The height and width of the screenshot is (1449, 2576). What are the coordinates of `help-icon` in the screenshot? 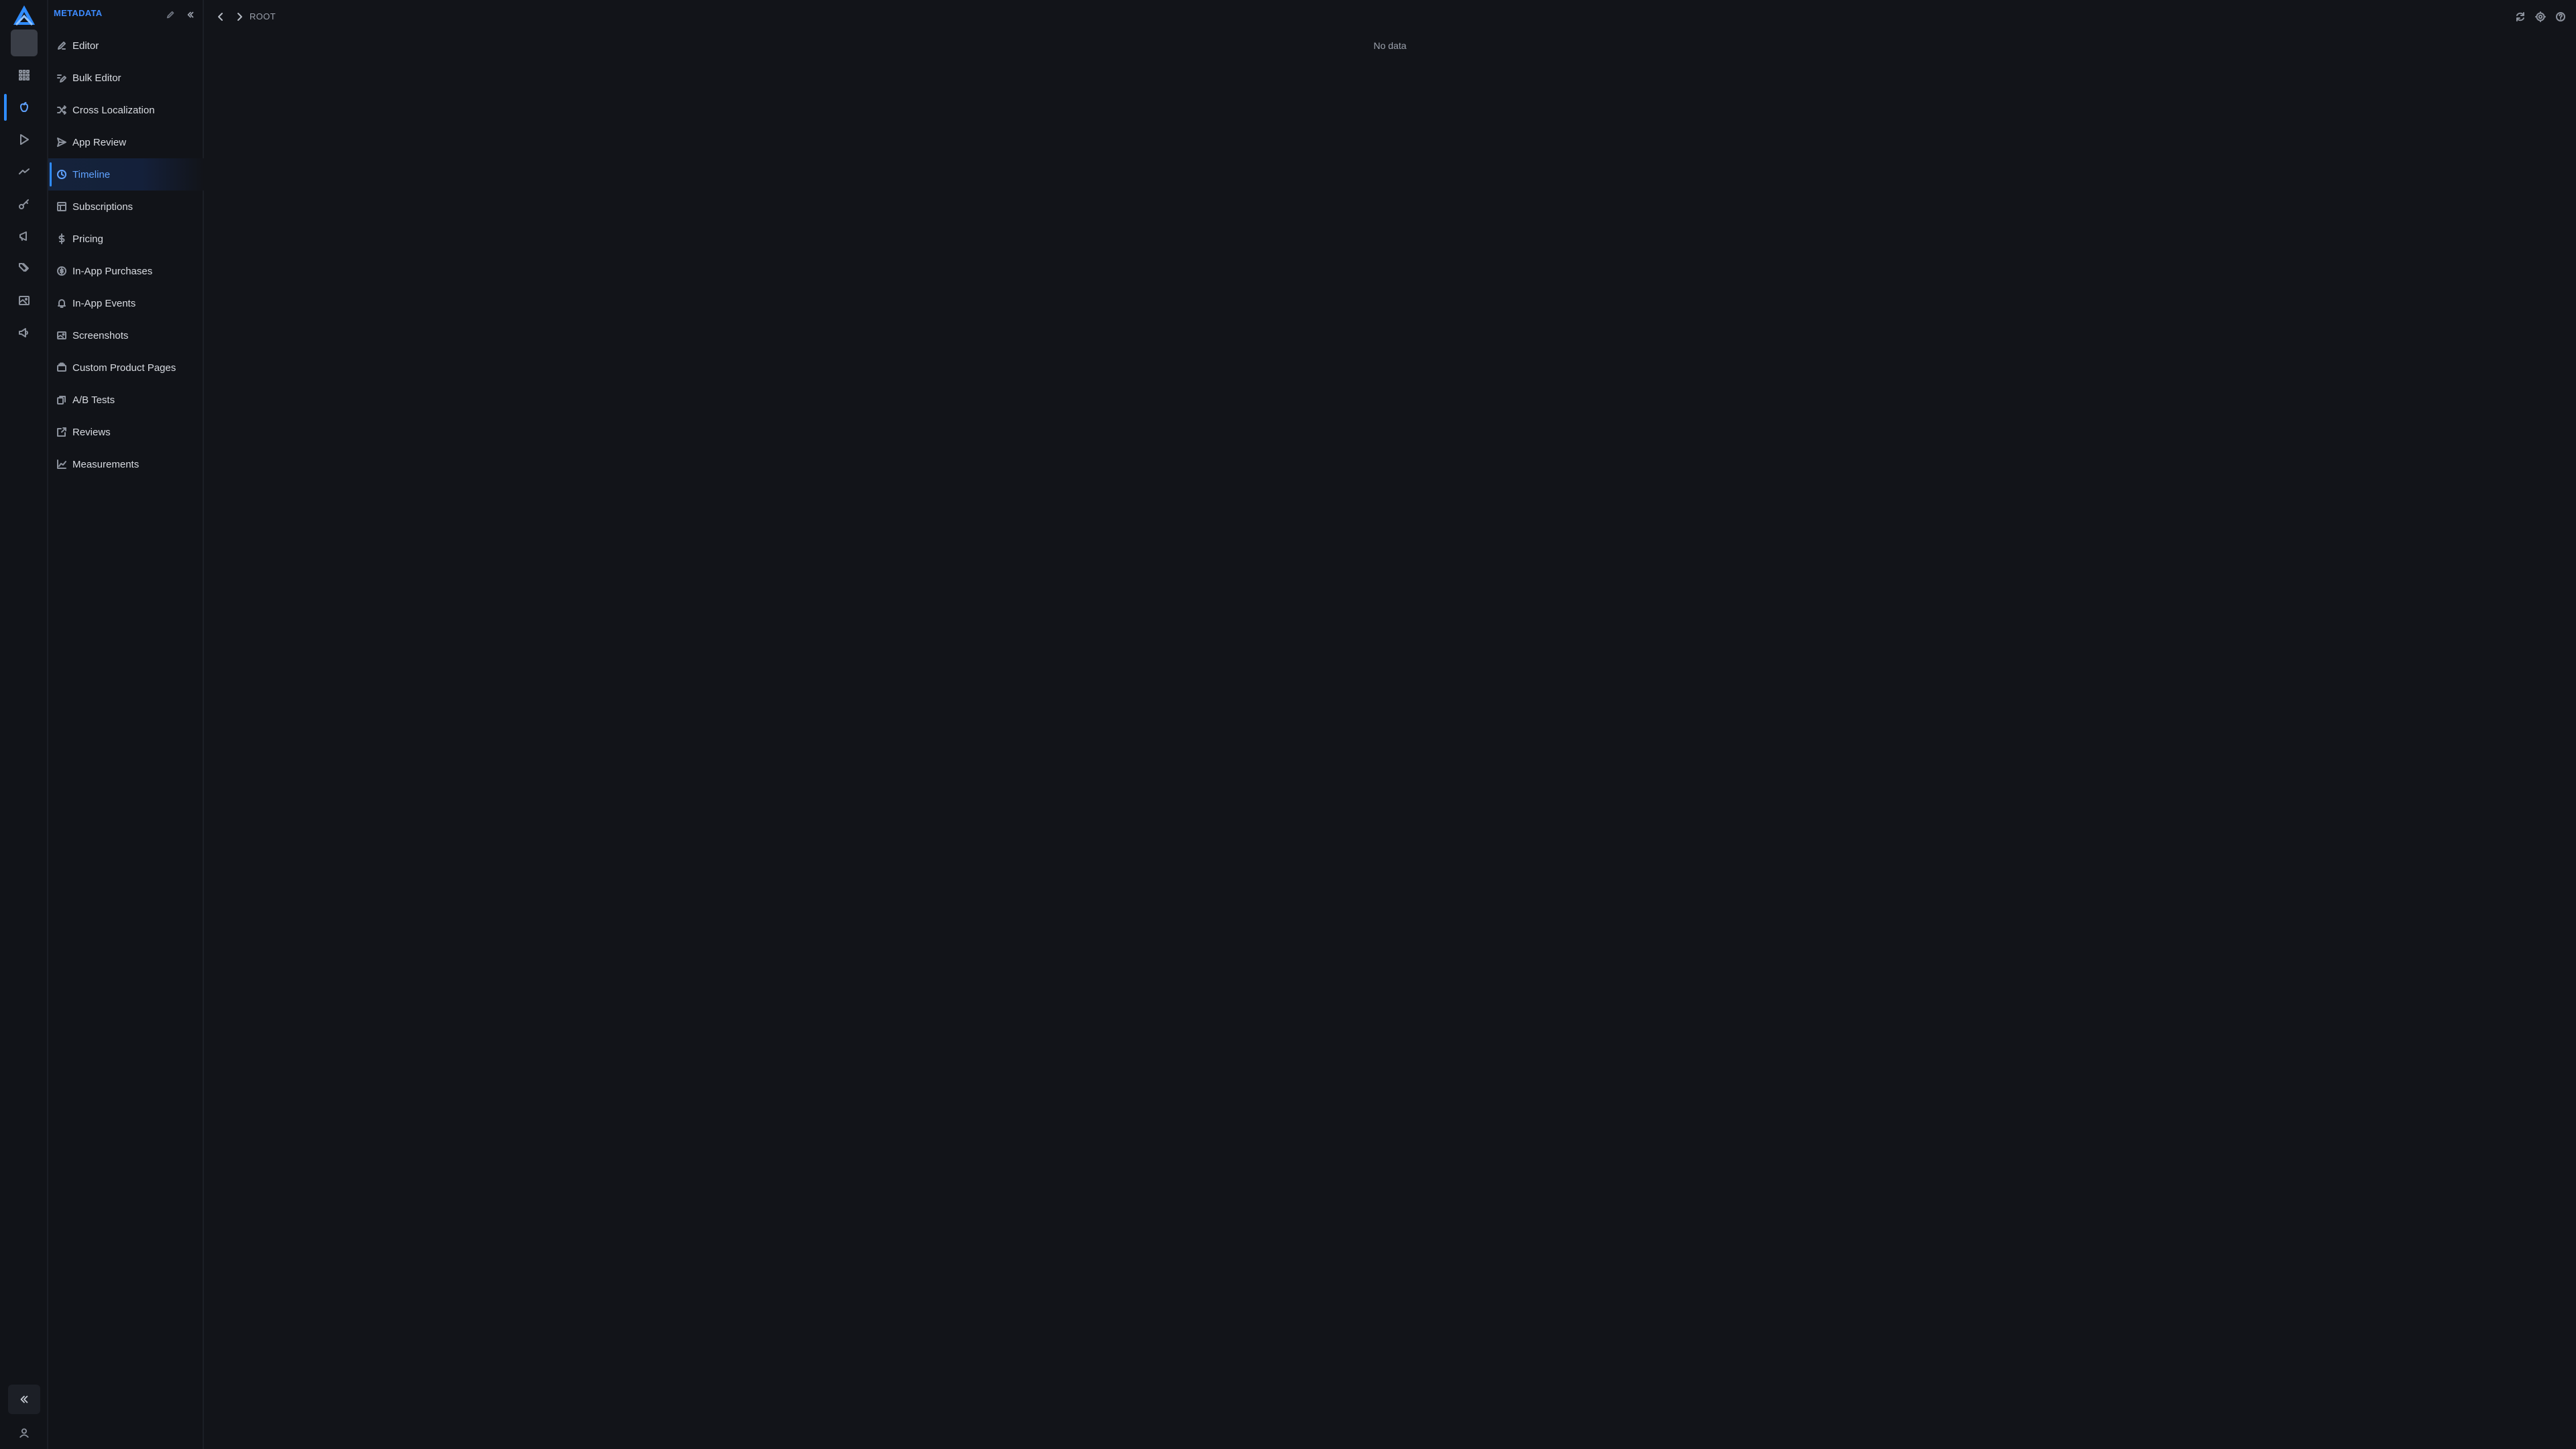 It's located at (2560, 16).